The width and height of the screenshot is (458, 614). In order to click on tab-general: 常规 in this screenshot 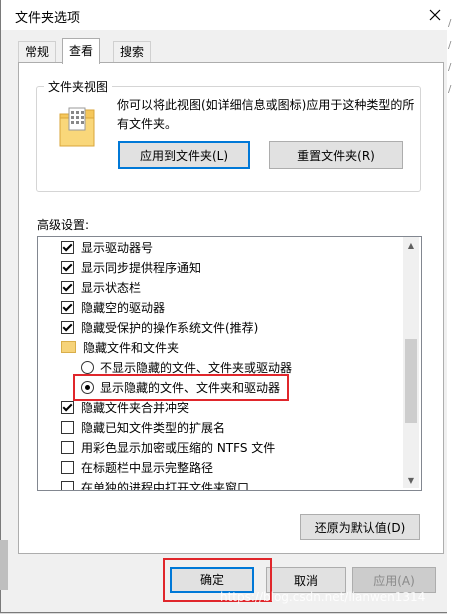, I will do `click(37, 52)`.